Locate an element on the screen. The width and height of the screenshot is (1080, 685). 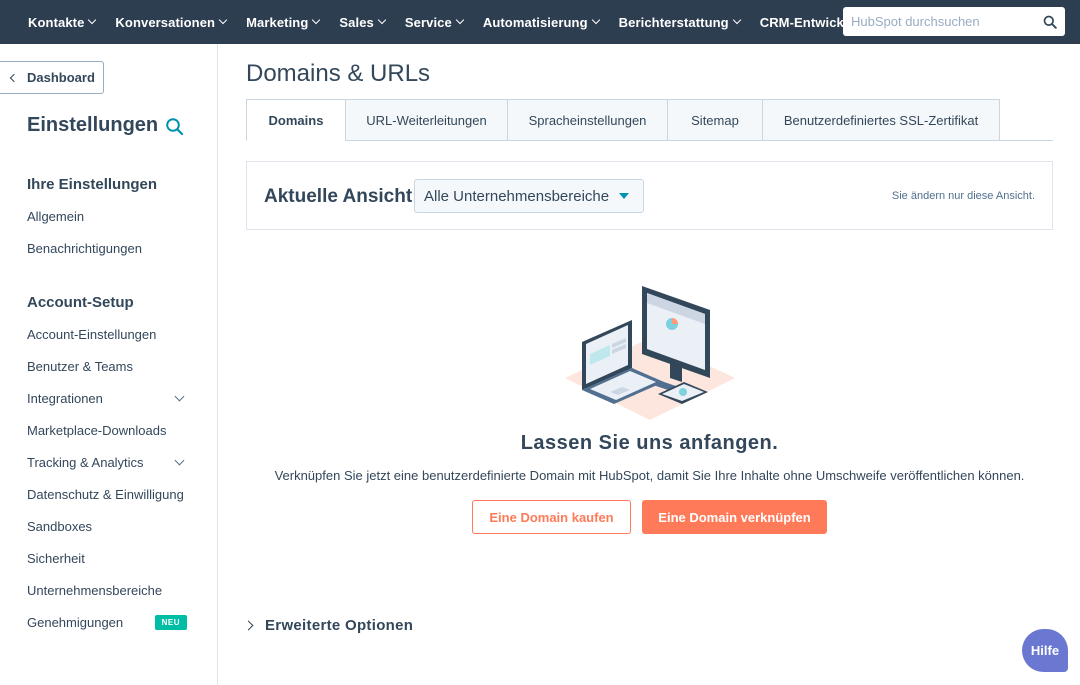
sidebar-item-benutzer-teams: Benutzer & Teams is located at coordinates (107, 366).